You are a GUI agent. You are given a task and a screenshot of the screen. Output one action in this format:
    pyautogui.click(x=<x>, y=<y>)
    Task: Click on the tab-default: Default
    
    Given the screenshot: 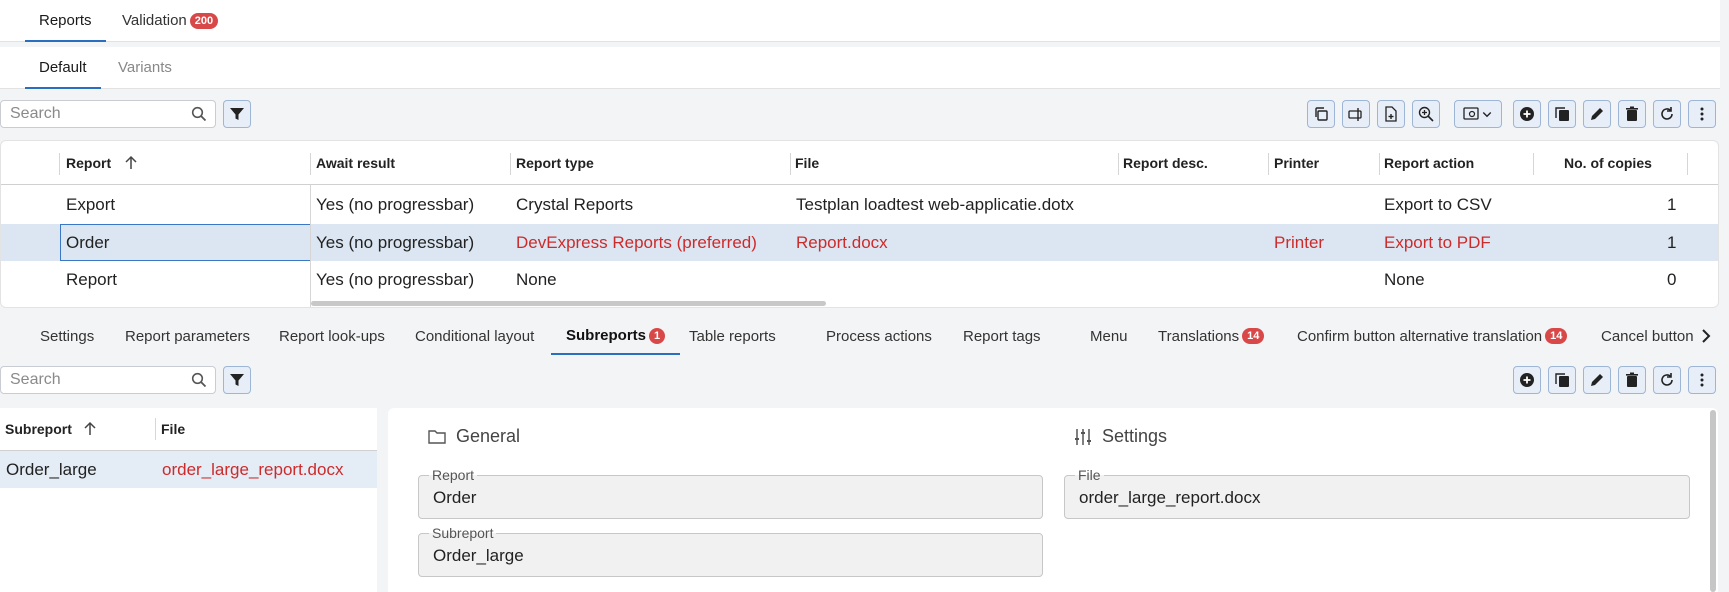 What is the action you would take?
    pyautogui.click(x=63, y=68)
    